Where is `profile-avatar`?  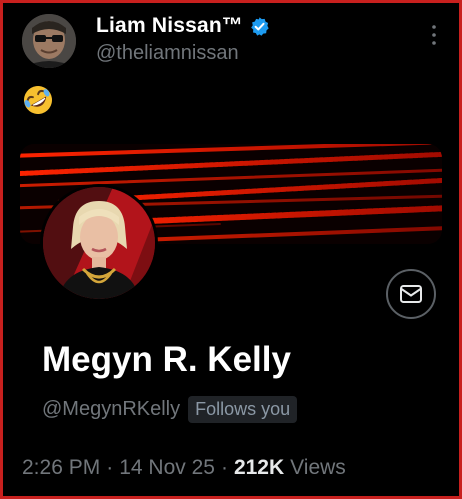
profile-avatar is located at coordinates (99, 243).